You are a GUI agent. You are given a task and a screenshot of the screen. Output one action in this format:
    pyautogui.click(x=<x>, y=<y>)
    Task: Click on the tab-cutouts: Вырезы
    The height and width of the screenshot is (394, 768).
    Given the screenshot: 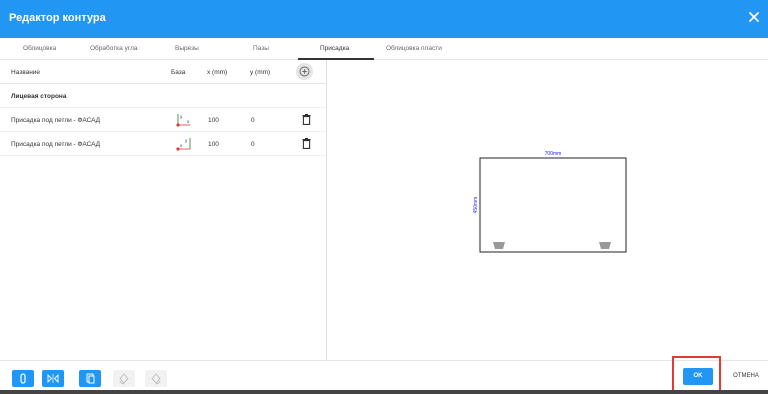 What is the action you would take?
    pyautogui.click(x=187, y=48)
    